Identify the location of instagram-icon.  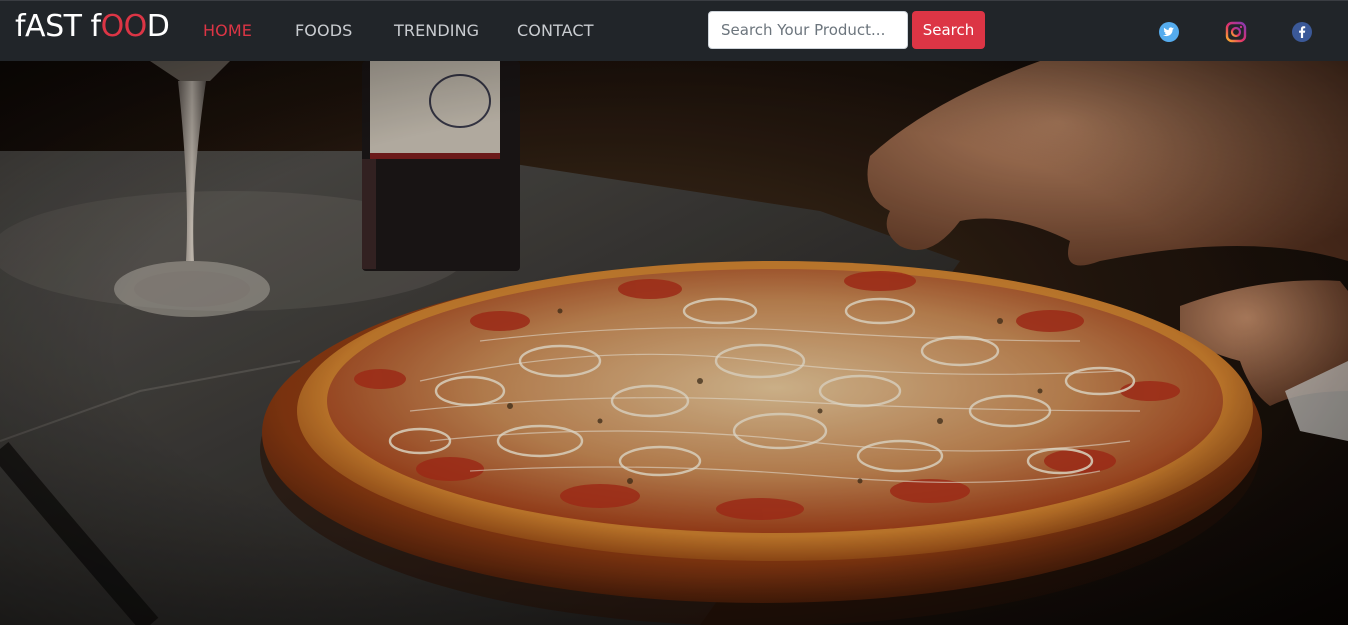
(1236, 32).